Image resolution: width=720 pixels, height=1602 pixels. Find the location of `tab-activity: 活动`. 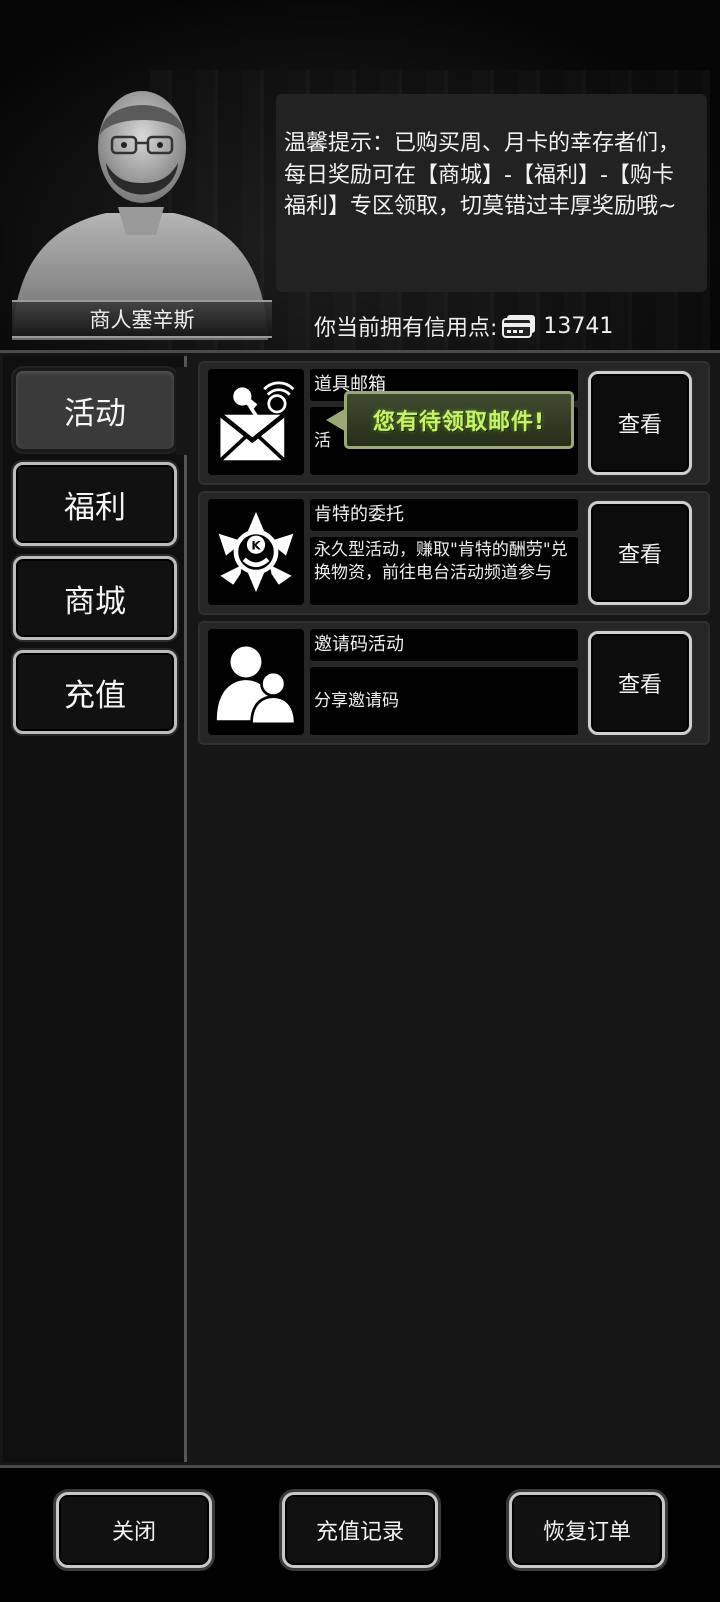

tab-activity: 活动 is located at coordinates (102, 411).